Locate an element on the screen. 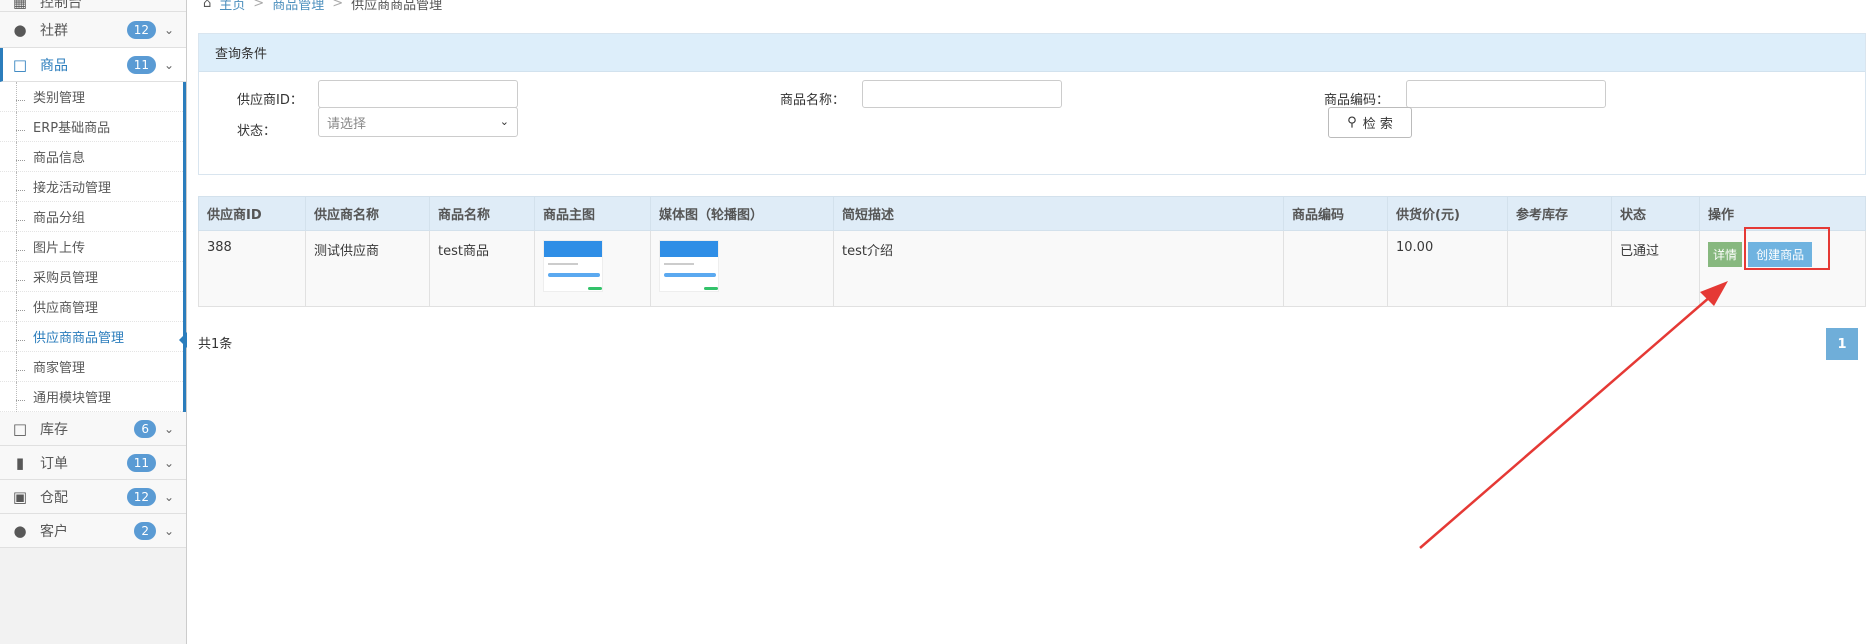 Image resolution: width=1866 pixels, height=644 pixels. nav-label: 控制台 is located at coordinates (61, 5).